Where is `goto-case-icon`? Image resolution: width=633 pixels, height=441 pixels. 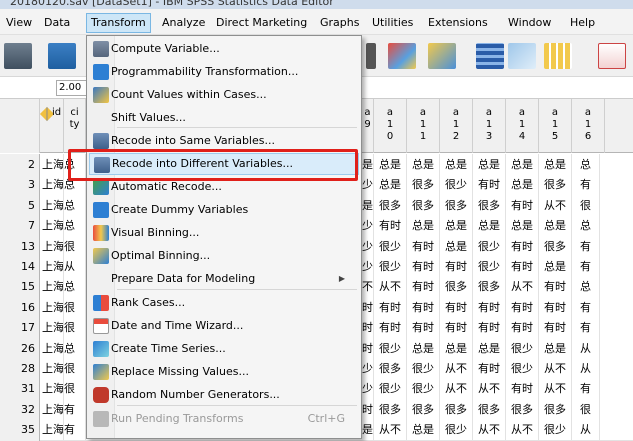
goto-case-icon is located at coordinates (371, 56).